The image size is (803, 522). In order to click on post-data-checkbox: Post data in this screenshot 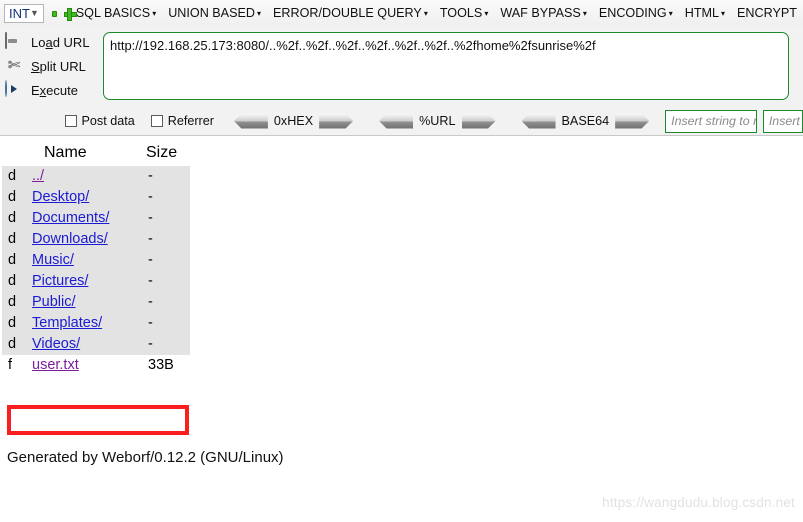, I will do `click(99, 121)`.